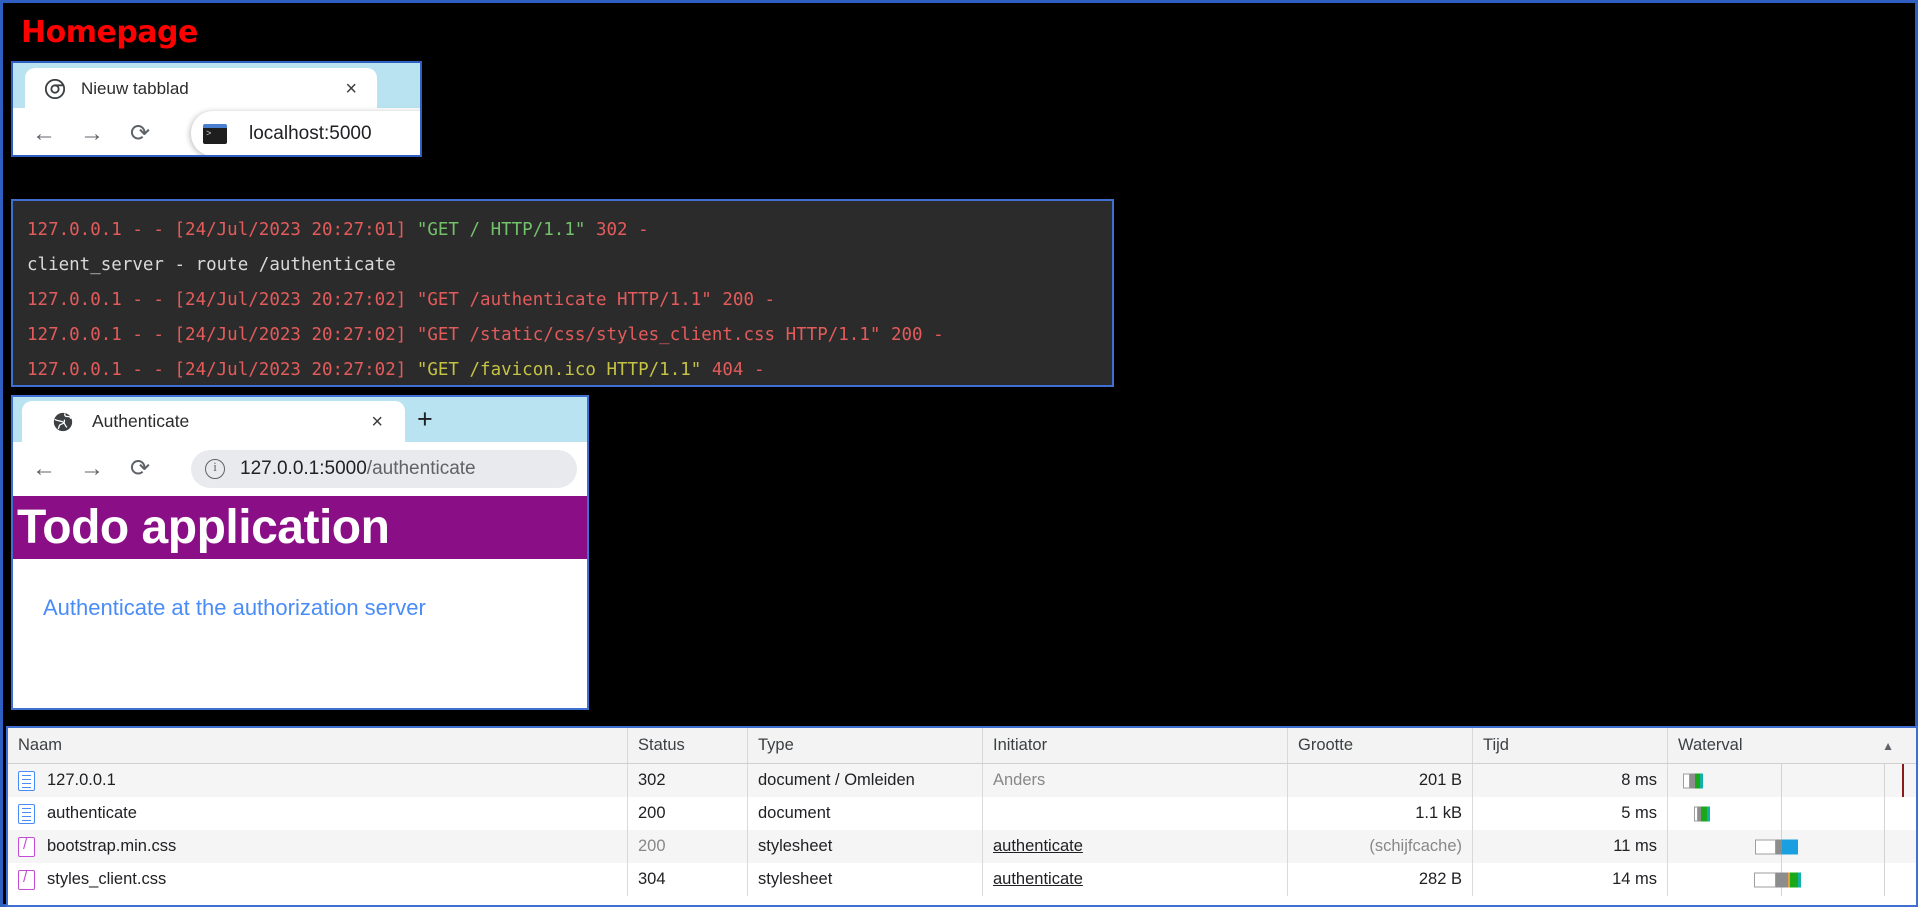 This screenshot has width=1918, height=907. Describe the element at coordinates (688, 879) in the screenshot. I see `status-cell: 304` at that location.